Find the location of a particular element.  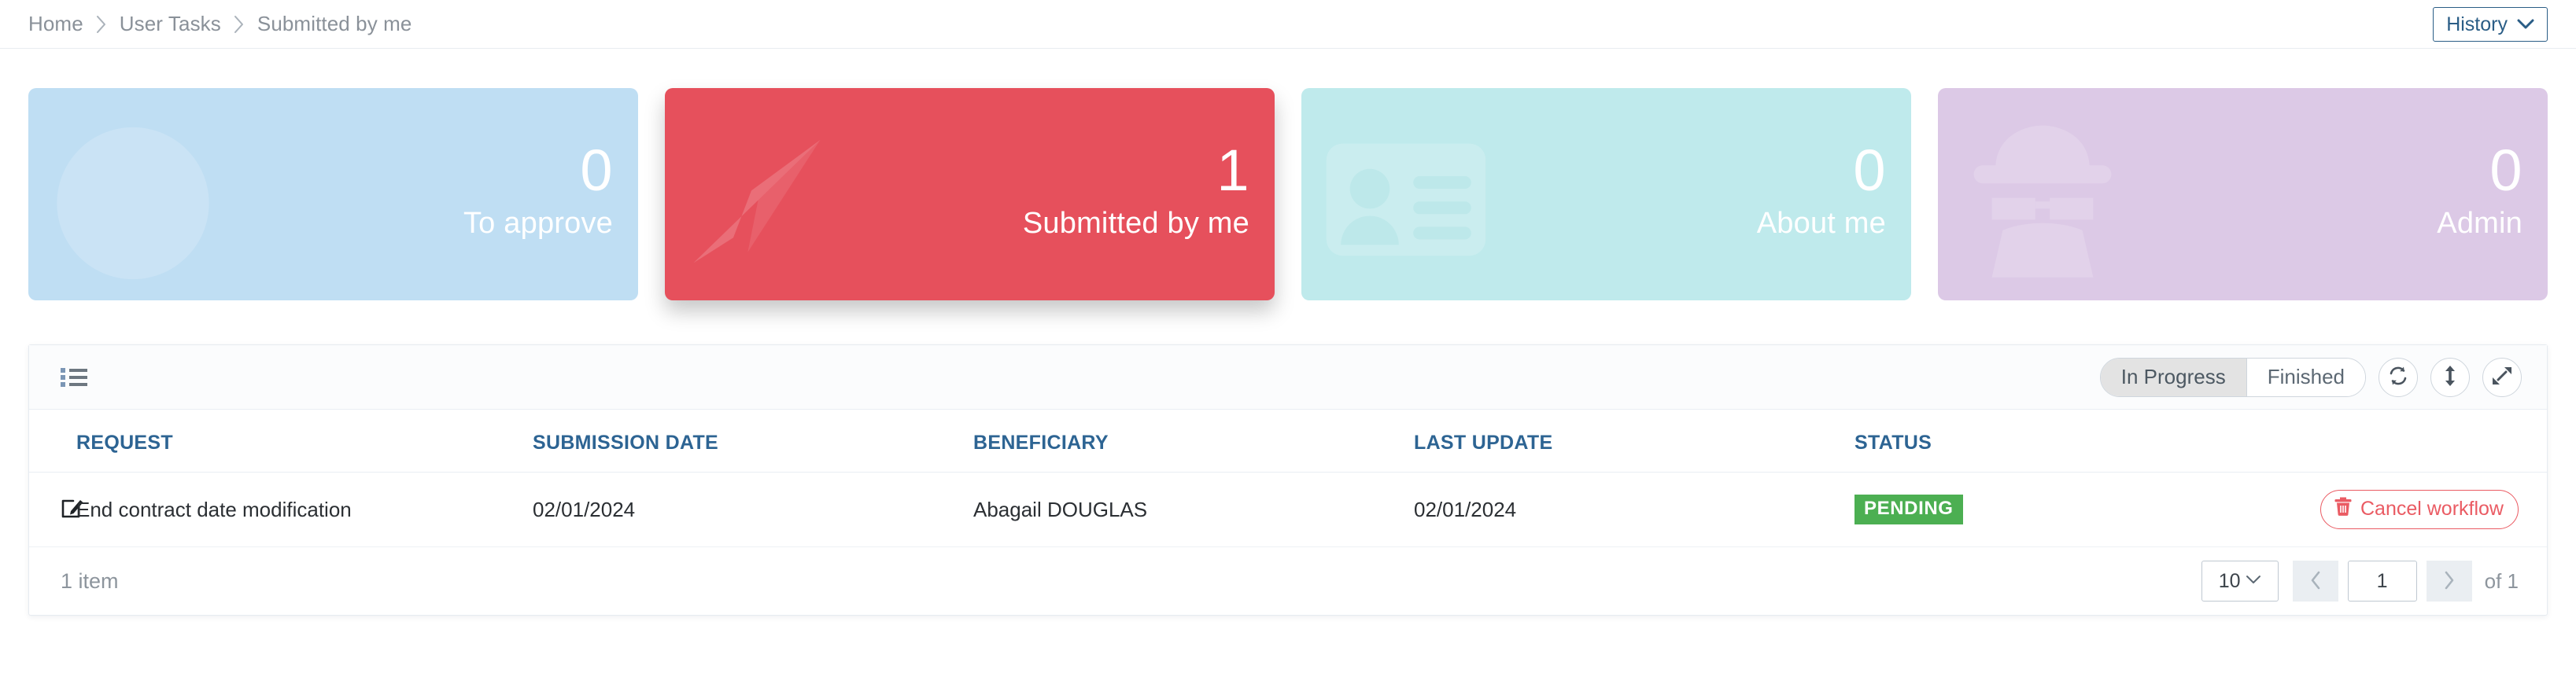

page-number-input is located at coordinates (2382, 581).